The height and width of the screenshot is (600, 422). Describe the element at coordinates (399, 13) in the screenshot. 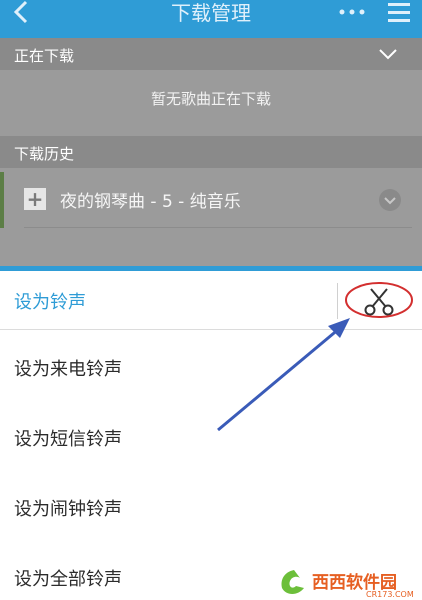

I see `menu-icon` at that location.